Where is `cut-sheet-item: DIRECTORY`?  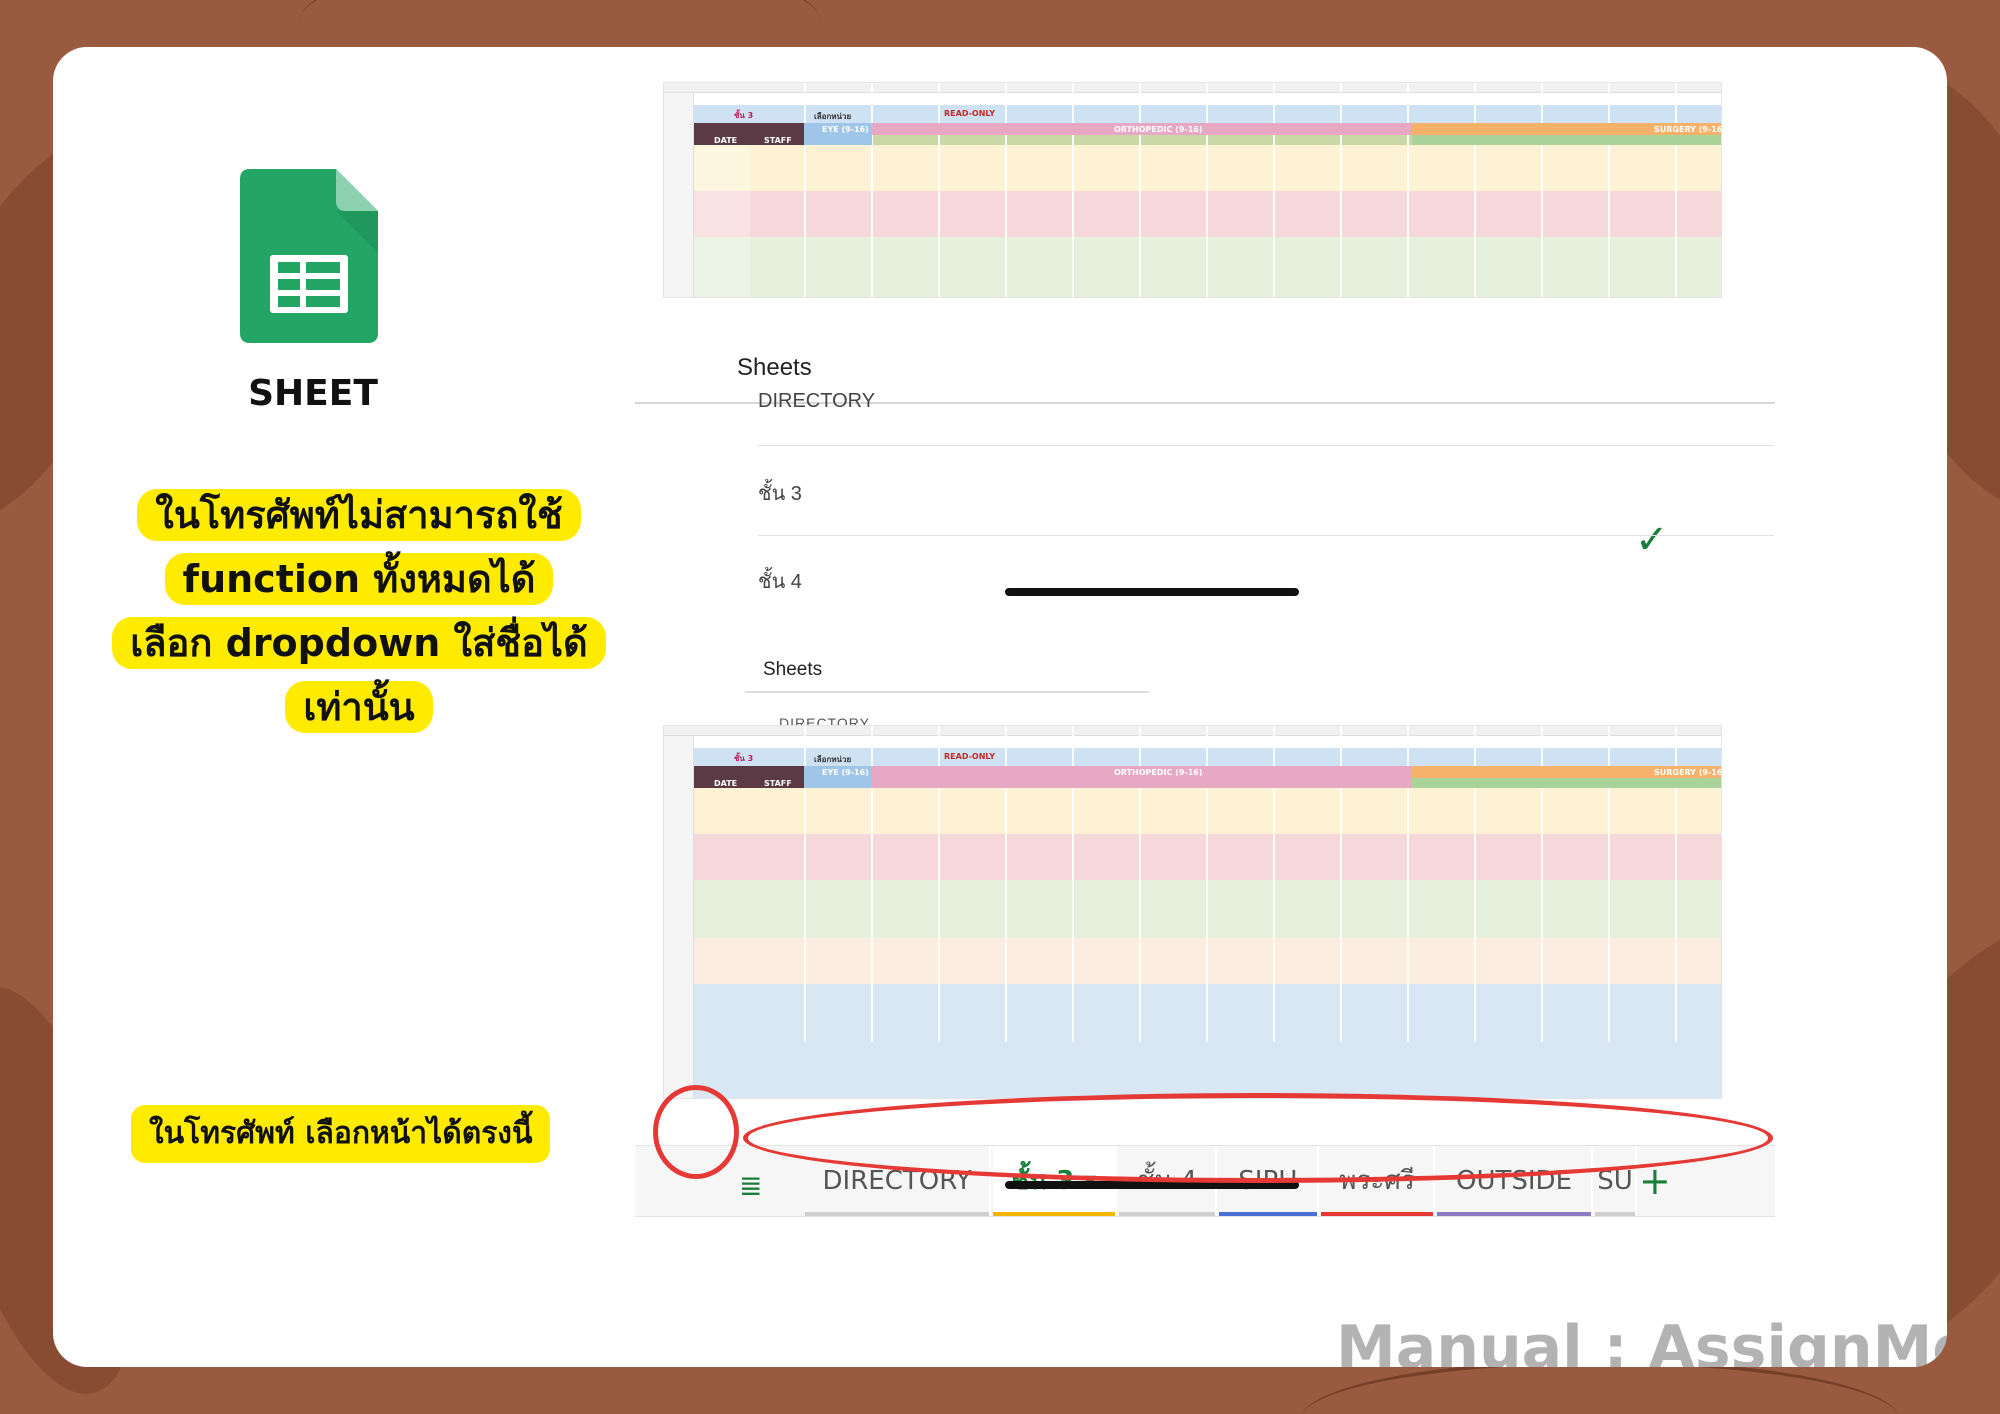 cut-sheet-item: DIRECTORY is located at coordinates (824, 720).